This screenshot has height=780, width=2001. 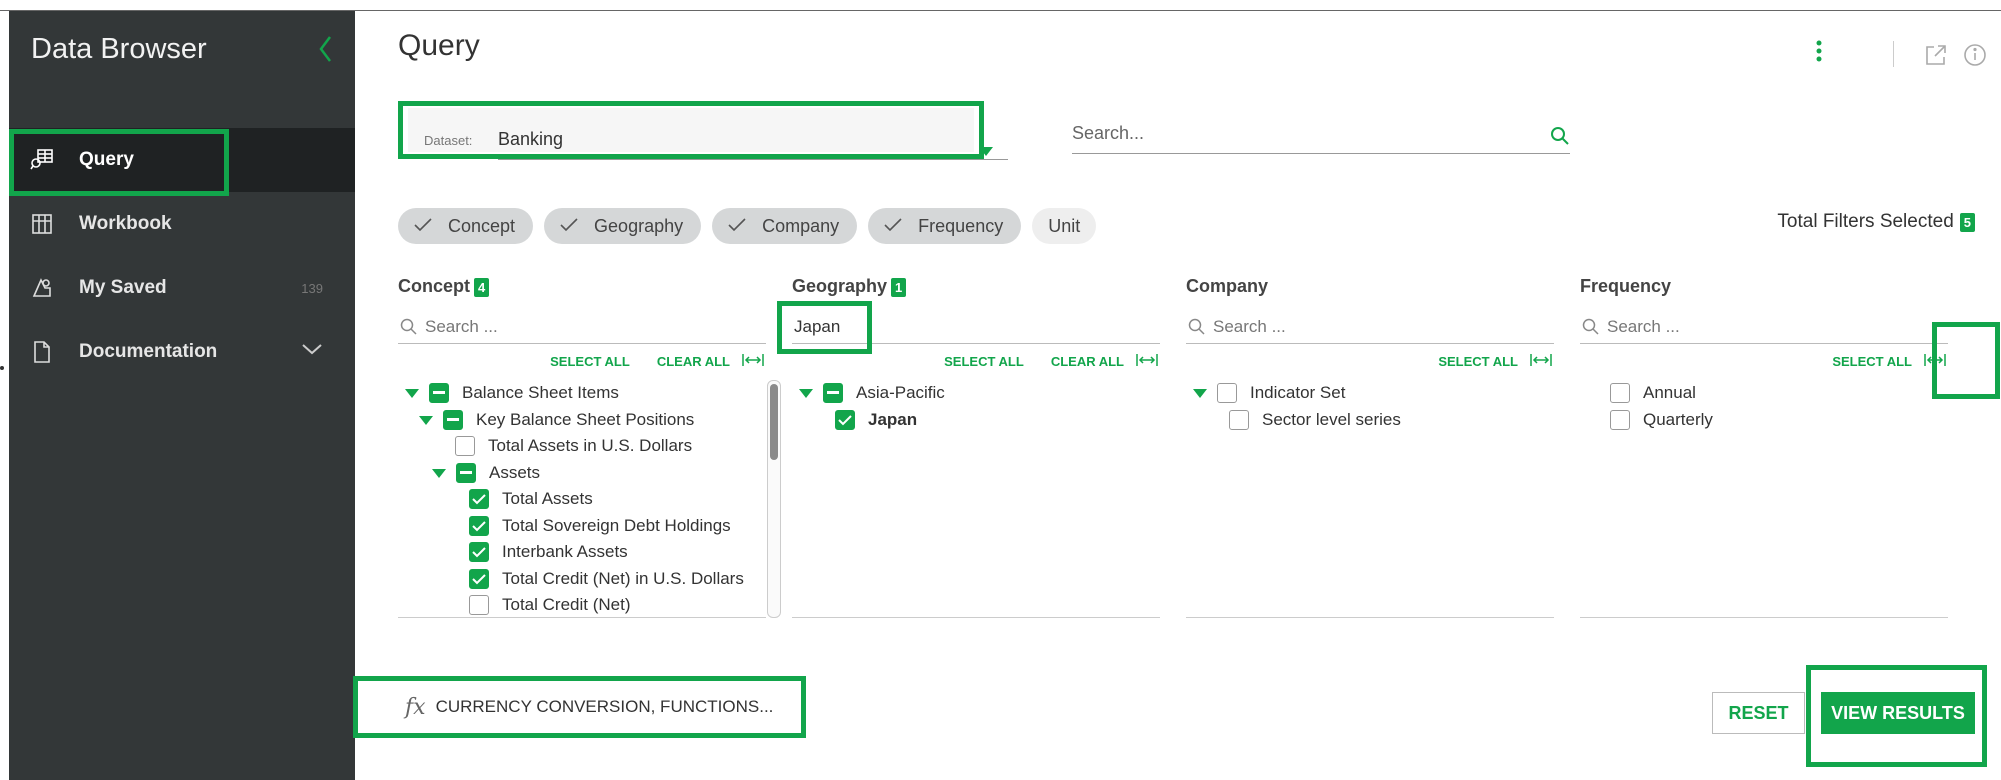 What do you see at coordinates (774, 422) in the screenshot?
I see `scrollbar-thumb` at bounding box center [774, 422].